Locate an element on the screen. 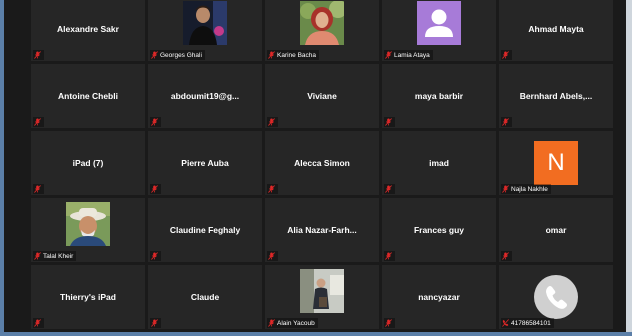 The width and height of the screenshot is (632, 336). participant-tile: Claudine Feghaly is located at coordinates (205, 230).